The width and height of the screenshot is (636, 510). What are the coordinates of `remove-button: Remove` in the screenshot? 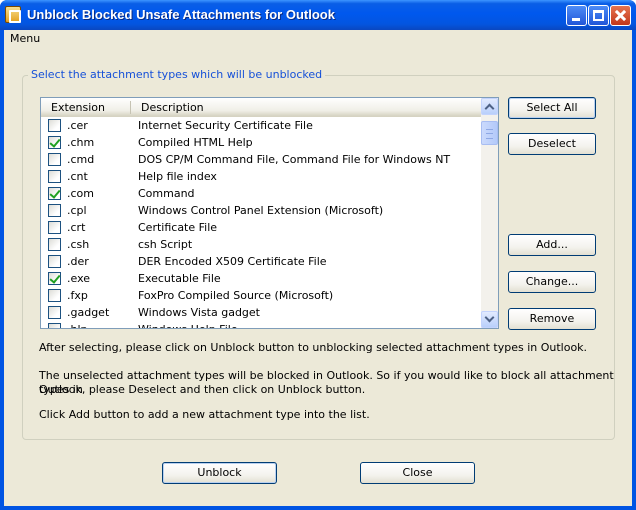 It's located at (552, 319).